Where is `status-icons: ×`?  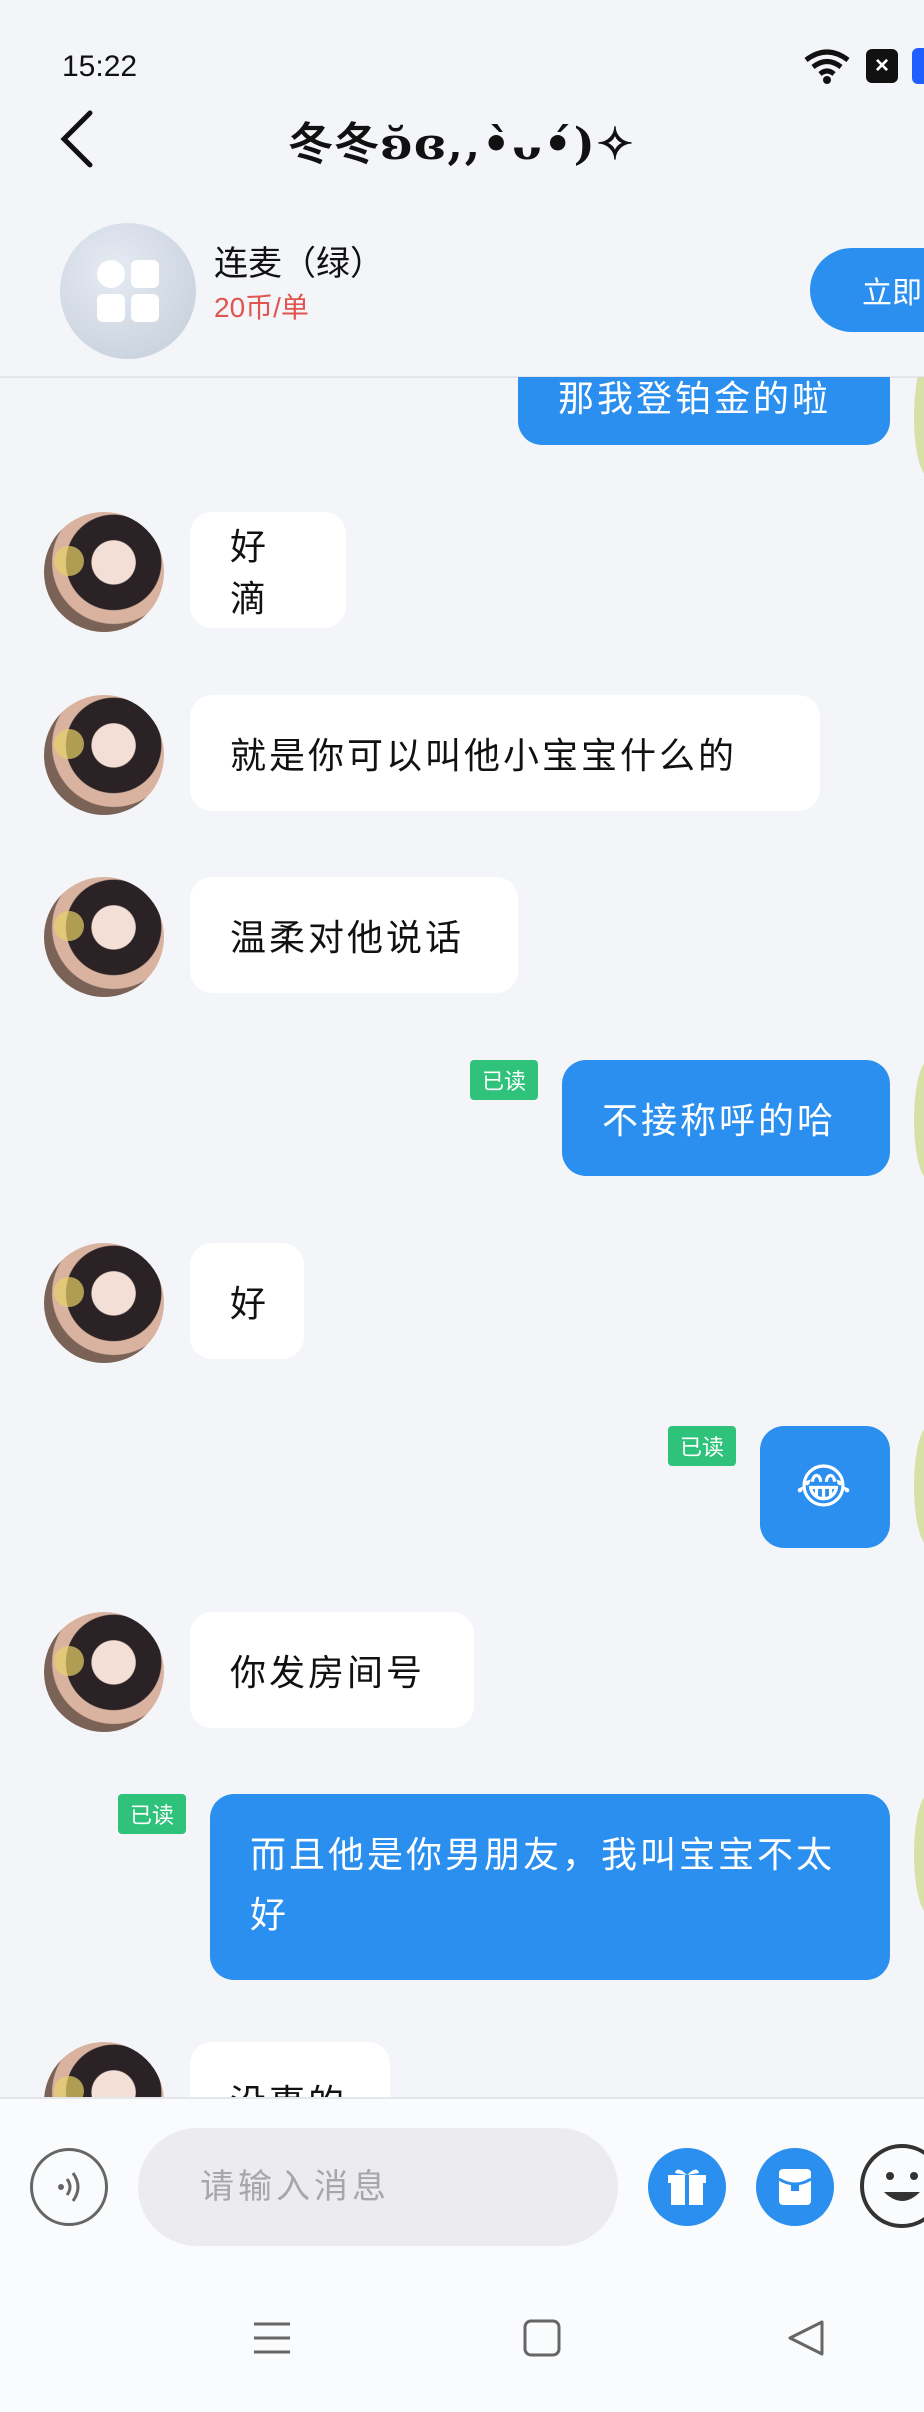
status-icons: × is located at coordinates (863, 66).